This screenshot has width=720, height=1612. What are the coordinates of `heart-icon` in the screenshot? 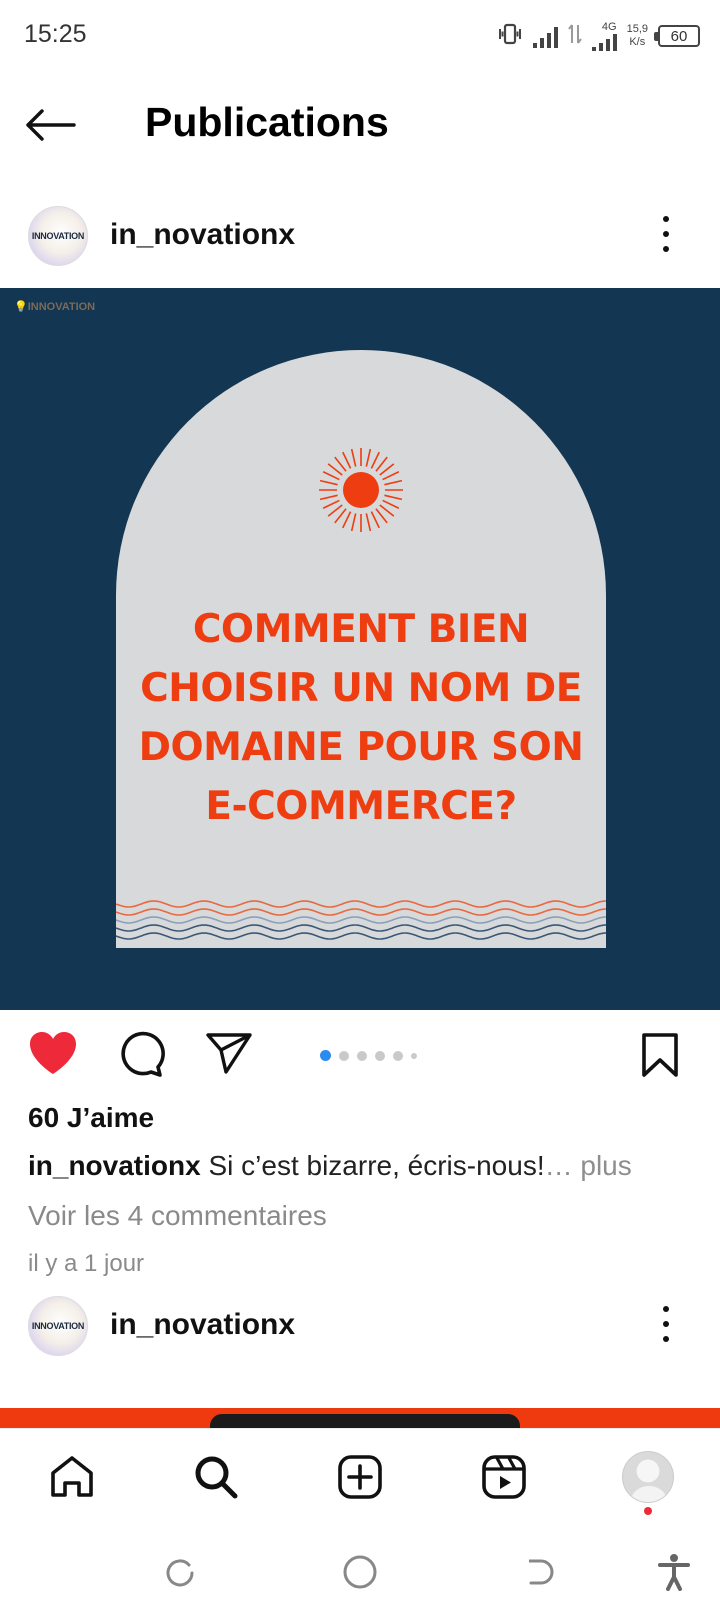 It's located at (53, 1053).